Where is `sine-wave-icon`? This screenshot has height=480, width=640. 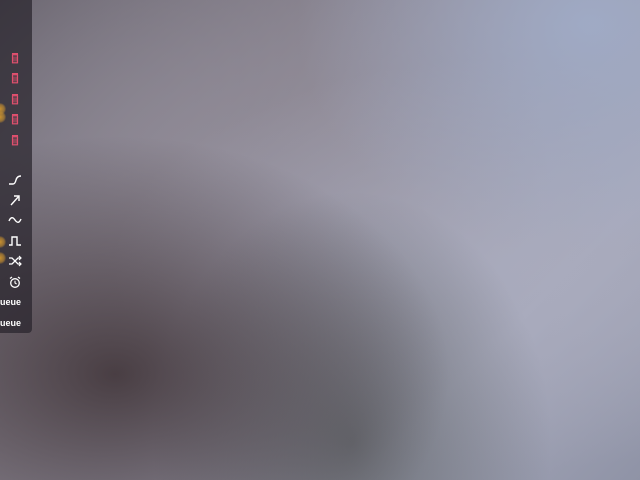
sine-wave-icon is located at coordinates (15, 220).